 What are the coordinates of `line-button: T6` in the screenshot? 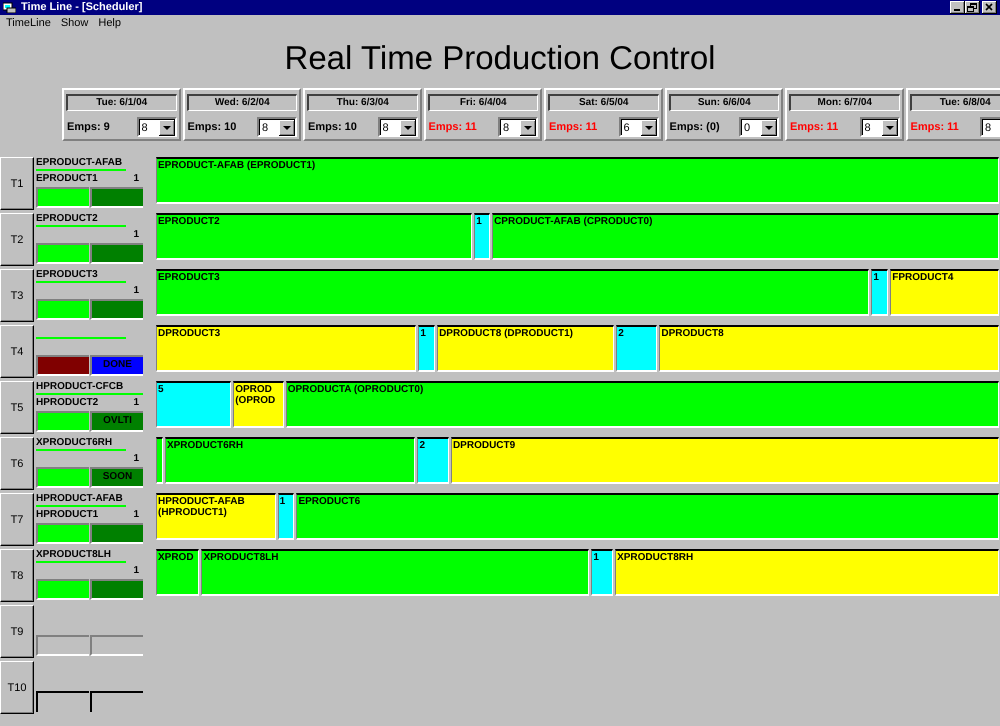 It's located at (17, 463).